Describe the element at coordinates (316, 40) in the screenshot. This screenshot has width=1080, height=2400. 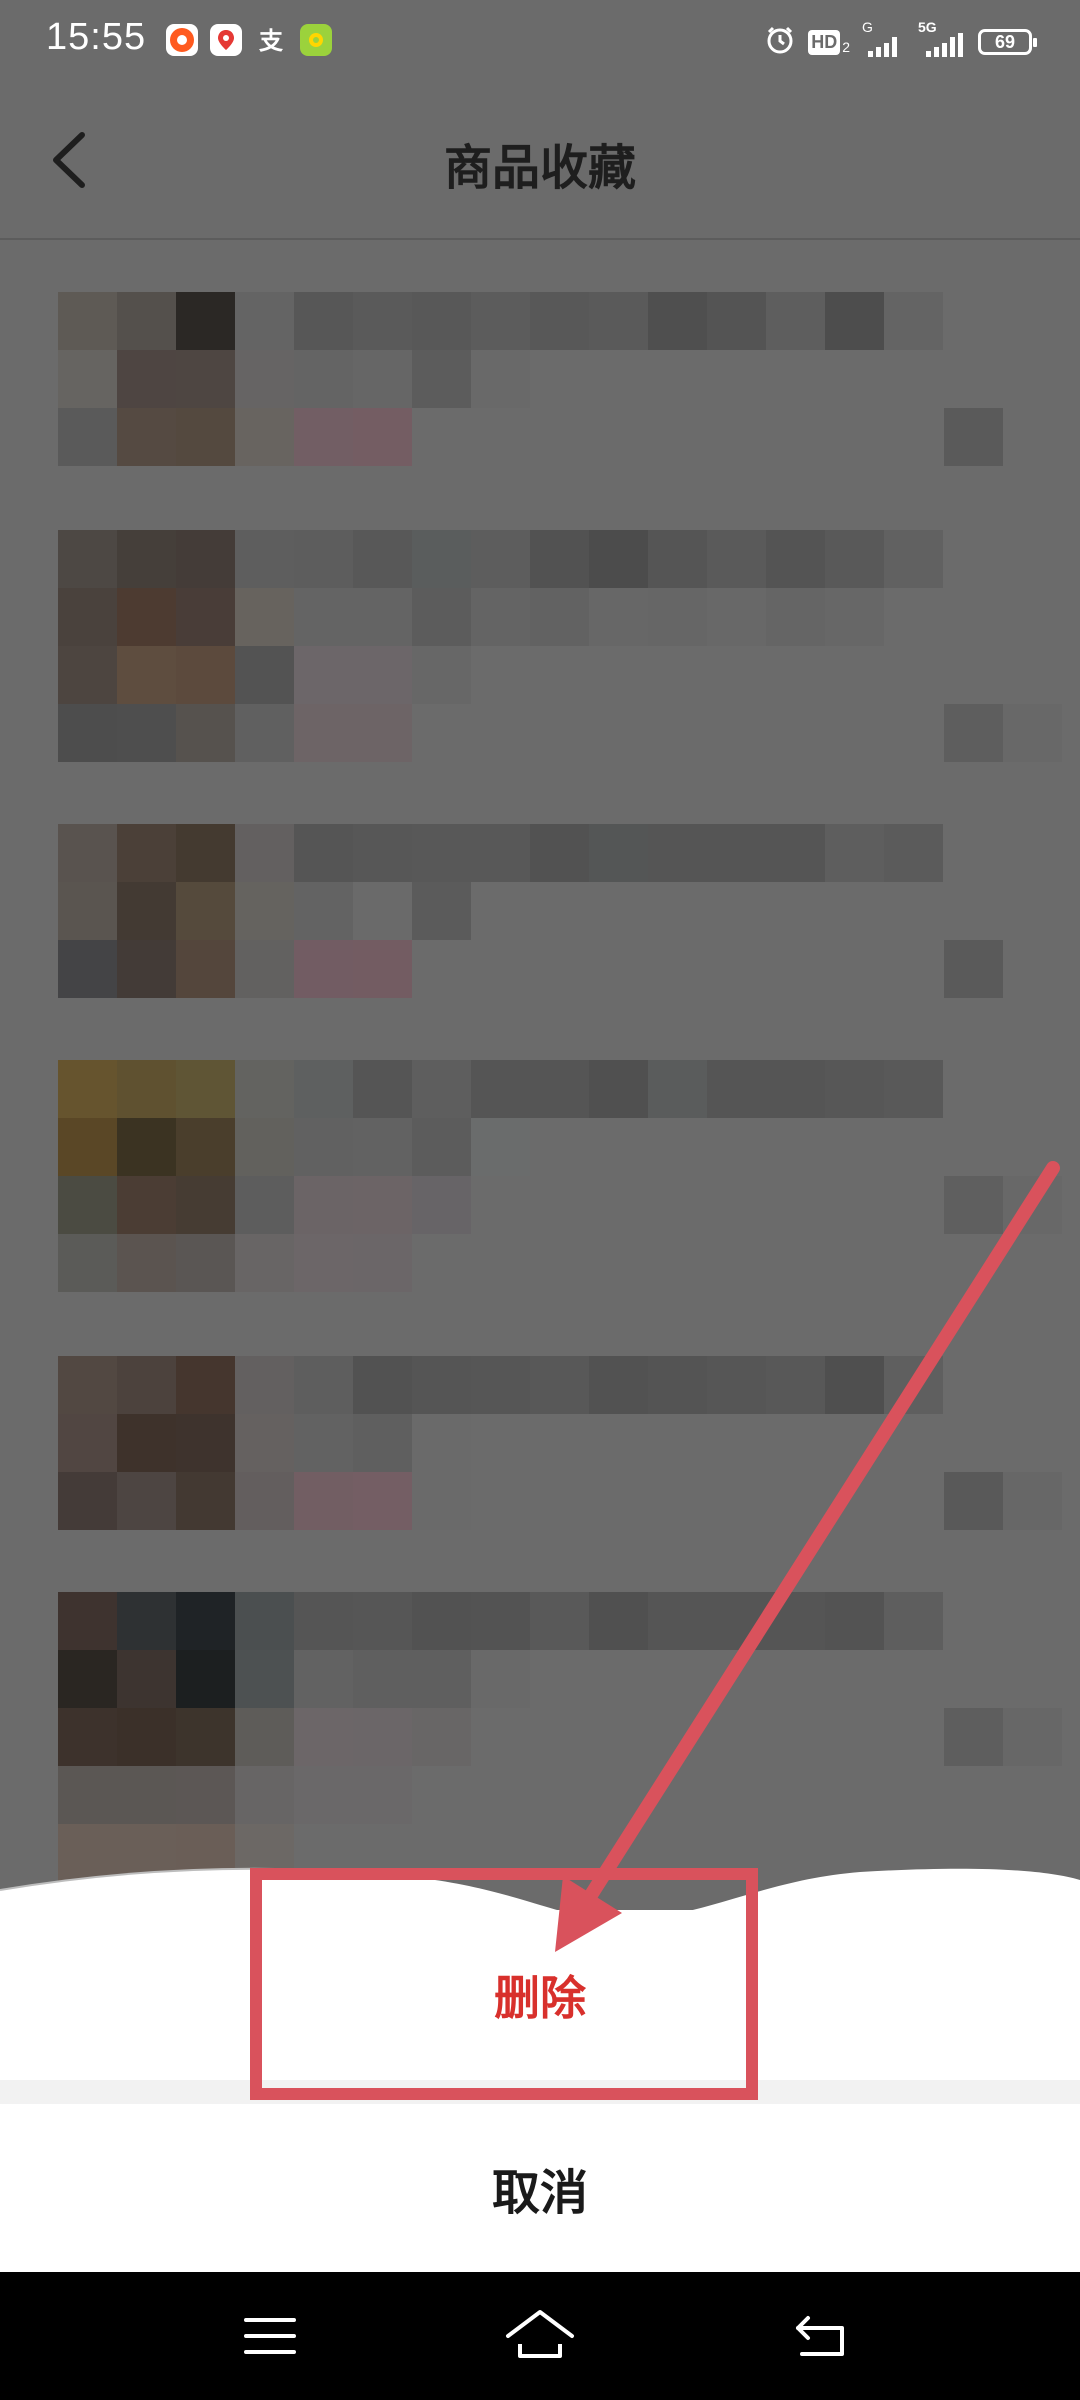
I see `wallet-icon` at that location.